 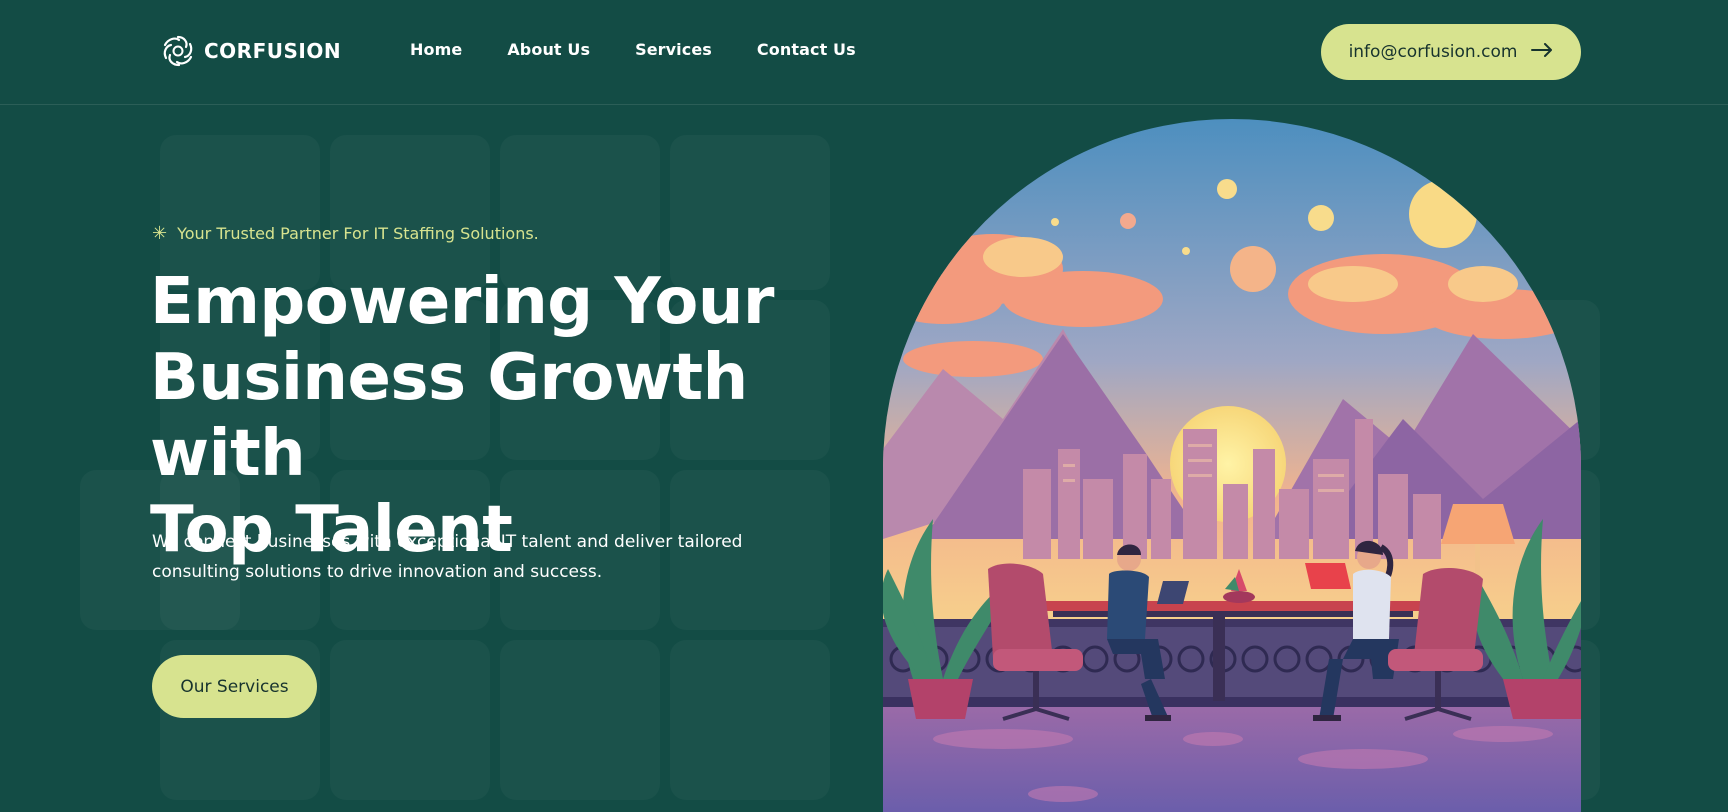 I want to click on our-services-button: Our Services, so click(x=234, y=686).